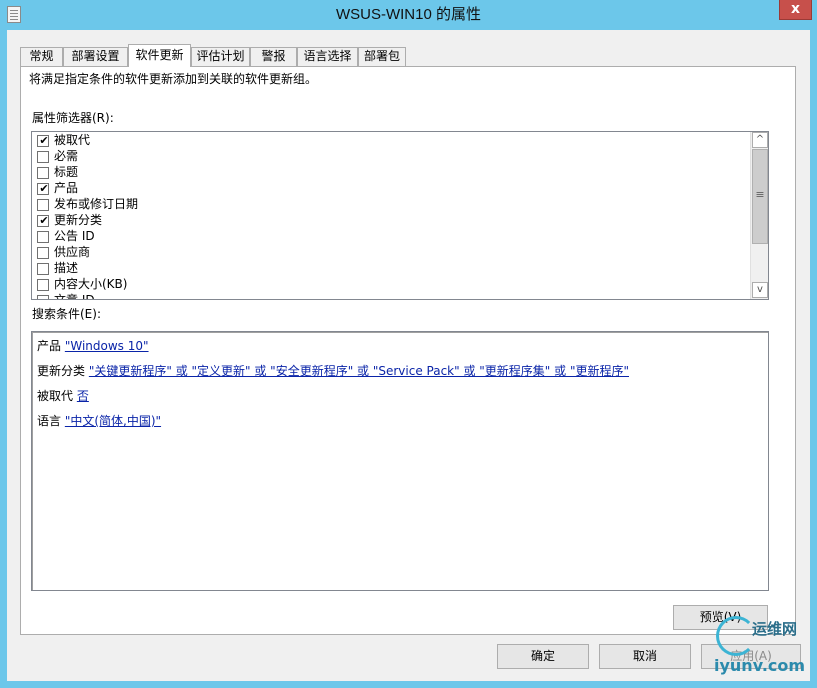 Image resolution: width=817 pixels, height=688 pixels. I want to click on watermark-logo-icon, so click(736, 636).